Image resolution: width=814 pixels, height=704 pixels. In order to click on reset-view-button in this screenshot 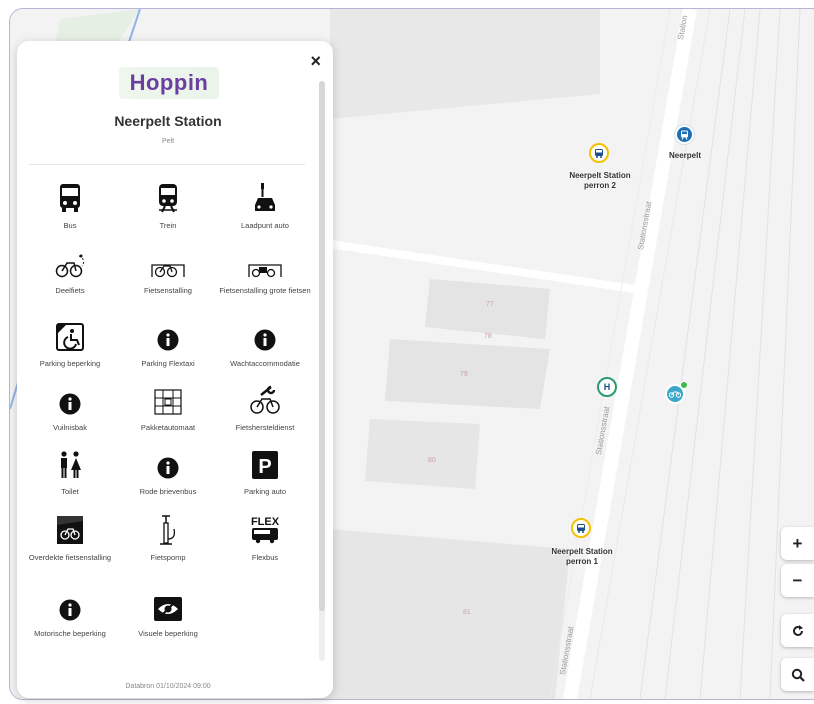, I will do `click(797, 630)`.